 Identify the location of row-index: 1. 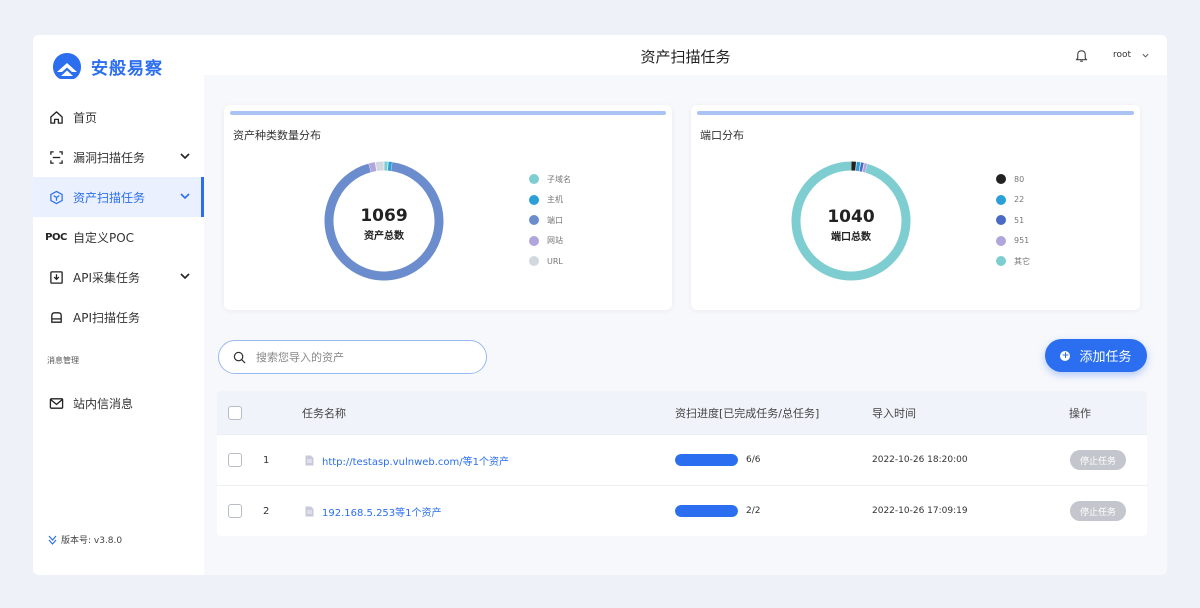
(266, 460).